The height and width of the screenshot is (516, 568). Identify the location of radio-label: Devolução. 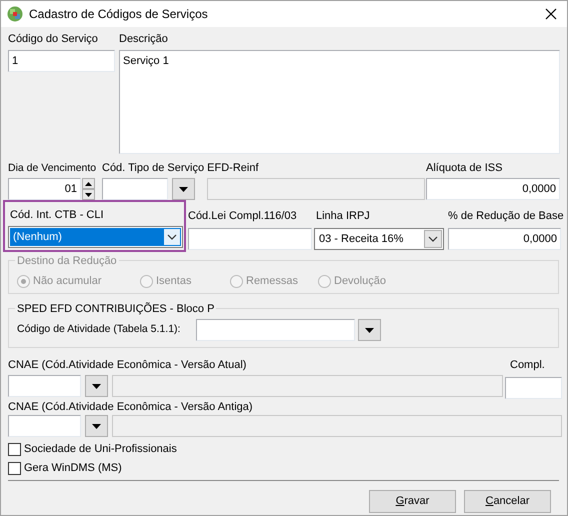
(360, 281).